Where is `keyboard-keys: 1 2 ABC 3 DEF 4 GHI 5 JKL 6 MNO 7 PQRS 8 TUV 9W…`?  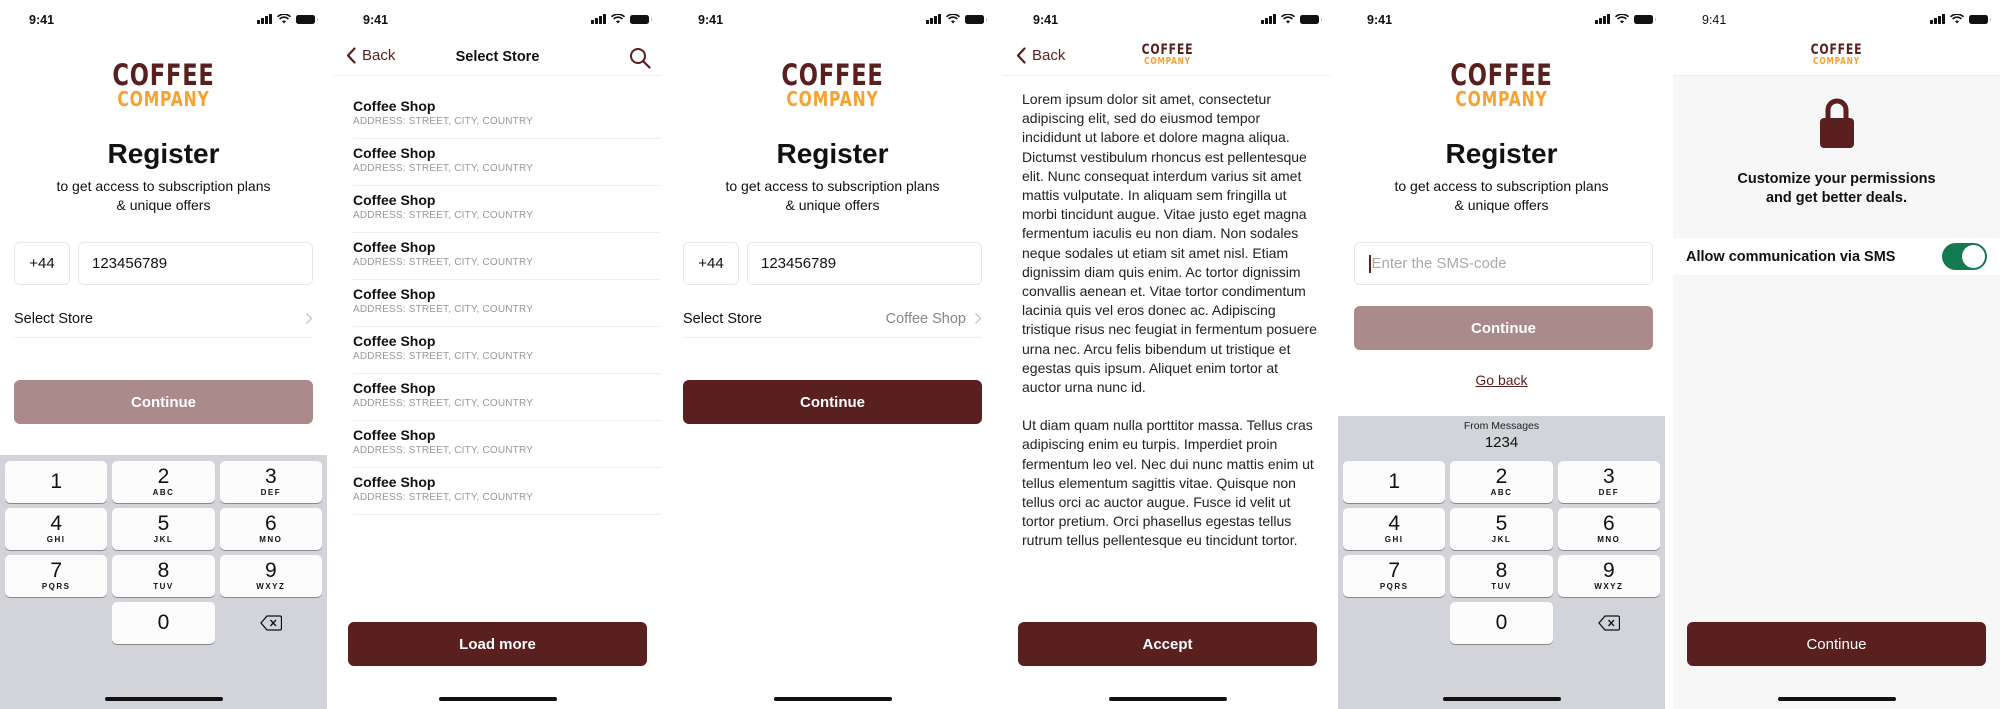
keyboard-keys: 1 2 ABC 3 DEF 4 GHI 5 JKL 6 MNO 7 PQRS 8 TUV 9W… is located at coordinates (163, 552).